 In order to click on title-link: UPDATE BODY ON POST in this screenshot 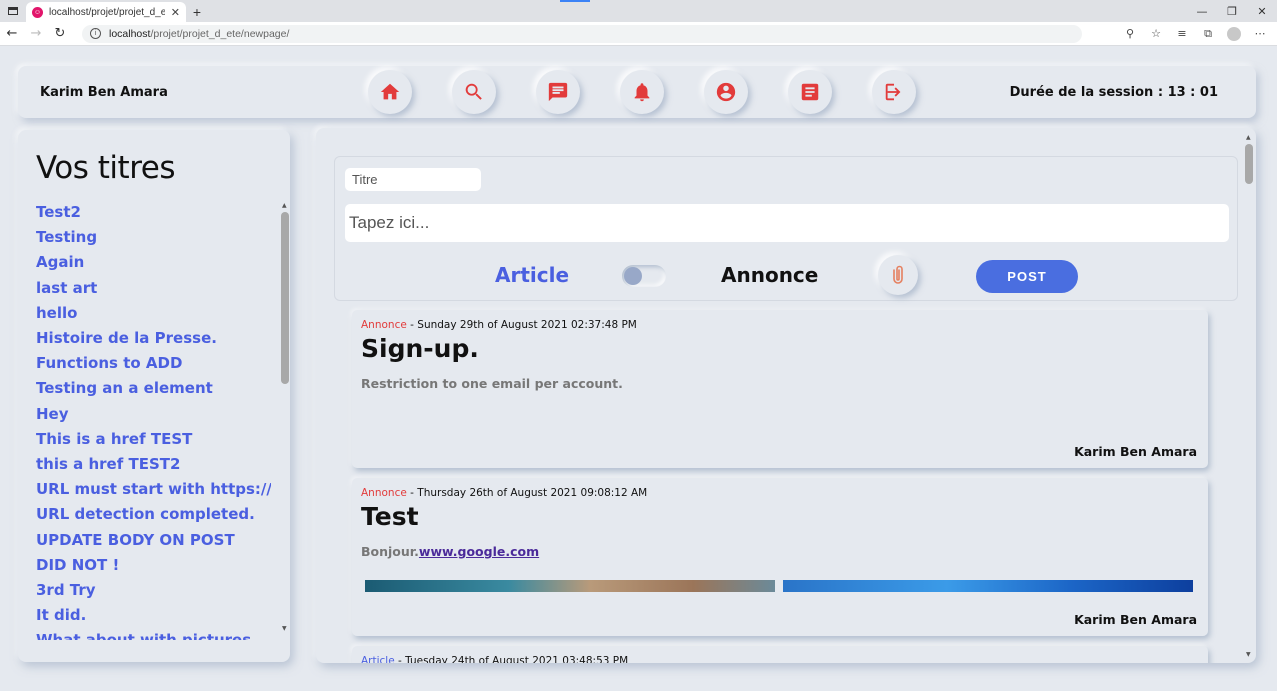, I will do `click(153, 540)`.